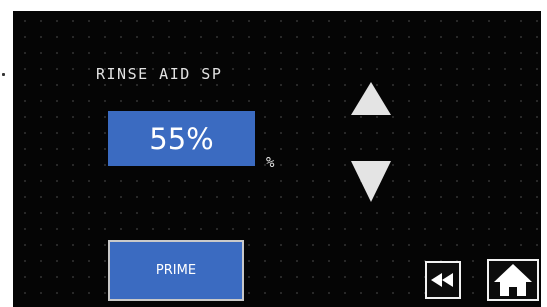  I want to click on home-button, so click(513, 280).